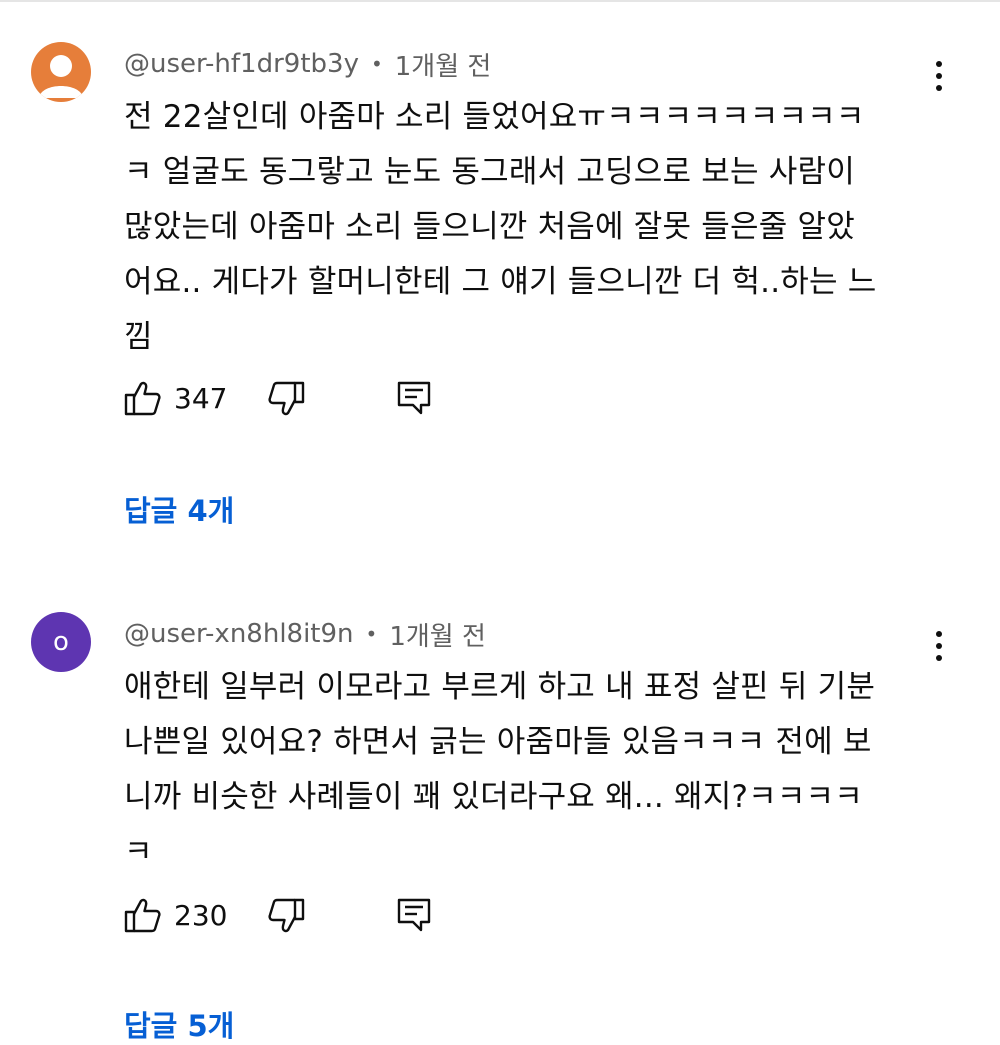  Describe the element at coordinates (239, 634) in the screenshot. I see `comment-author: @user-xn8hl8it9n` at that location.